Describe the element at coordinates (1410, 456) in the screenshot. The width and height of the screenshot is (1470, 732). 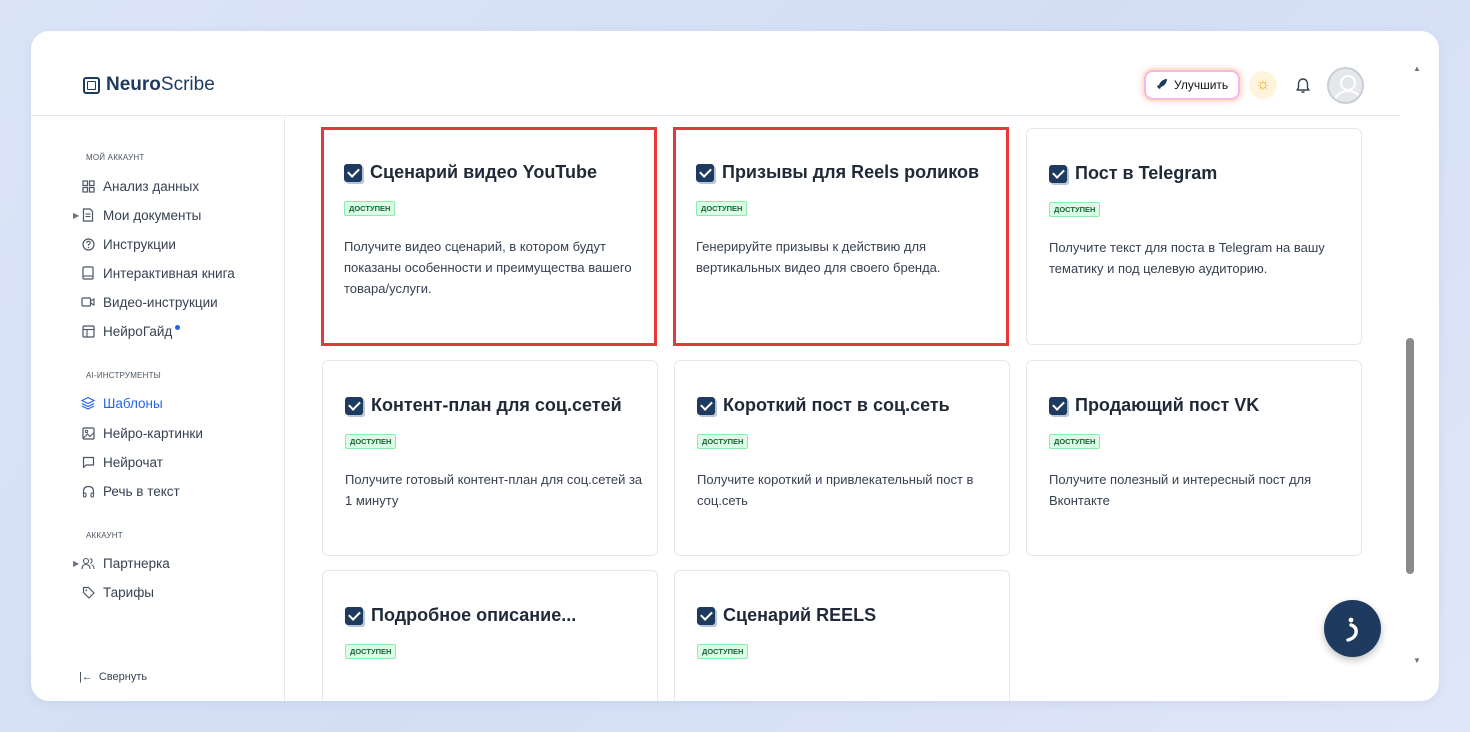
I see `scrollbar-thumb` at that location.